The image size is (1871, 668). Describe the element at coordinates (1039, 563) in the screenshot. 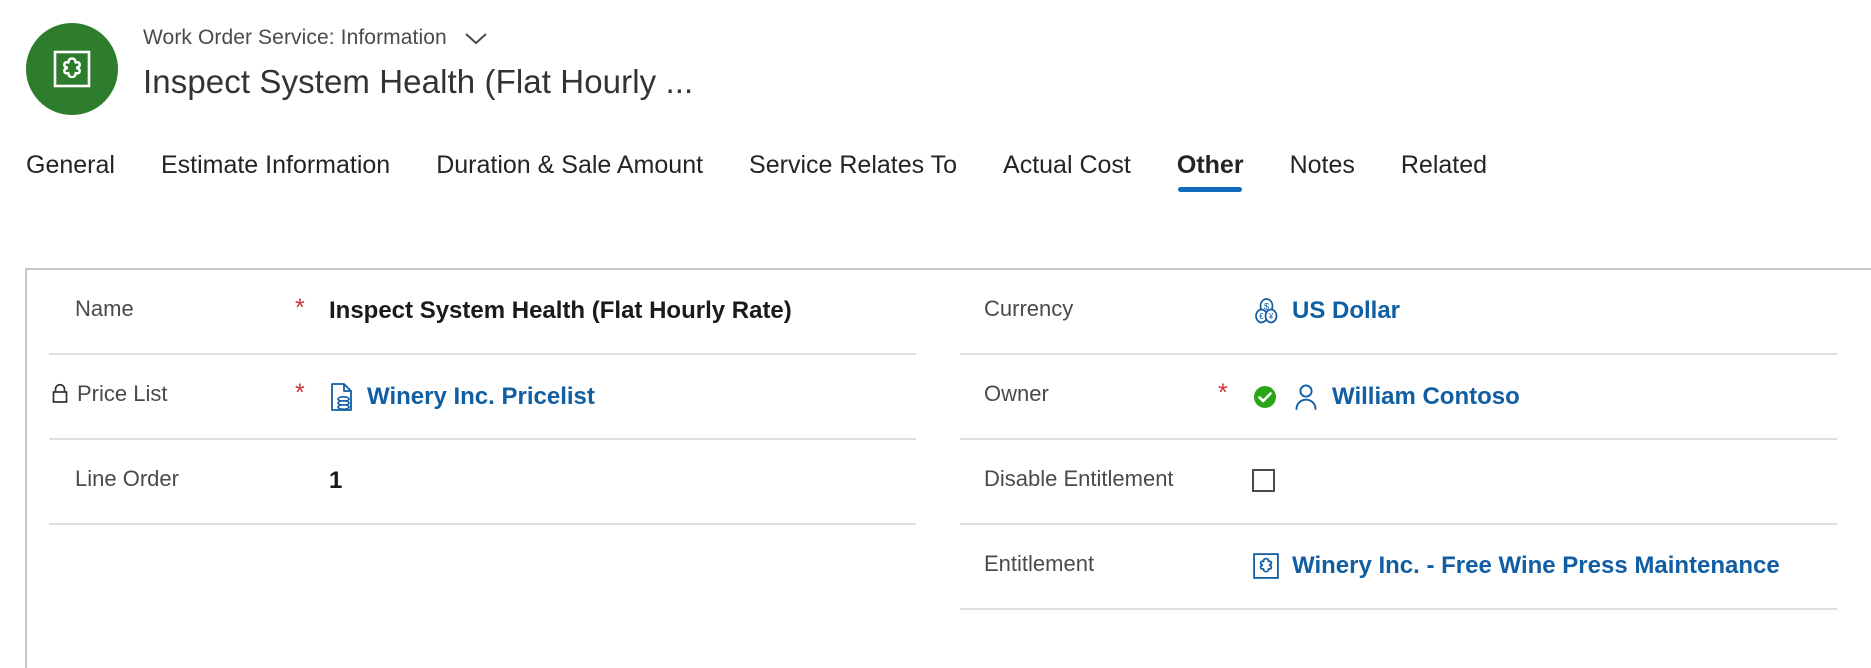

I see `field-label-entitlement: Entitlement` at that location.